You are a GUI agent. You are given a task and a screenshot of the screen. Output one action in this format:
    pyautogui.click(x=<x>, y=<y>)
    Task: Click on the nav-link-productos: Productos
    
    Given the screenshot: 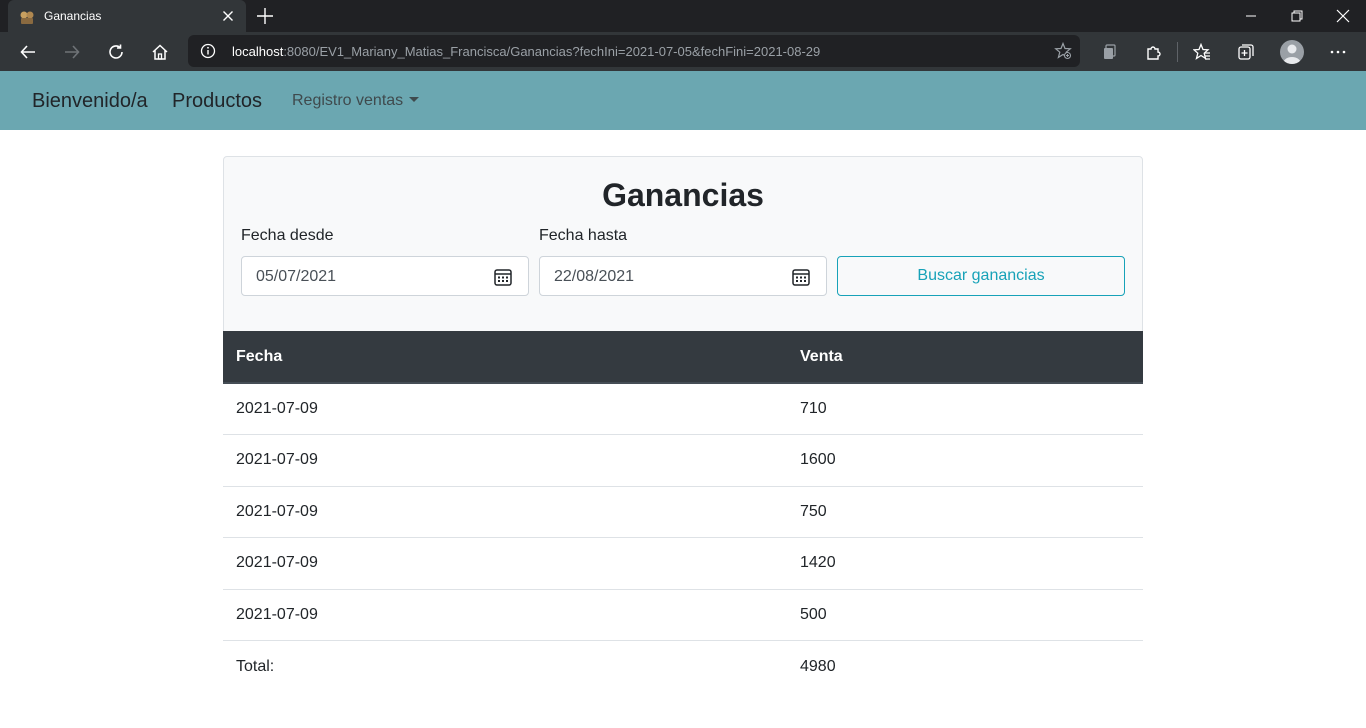 What is the action you would take?
    pyautogui.click(x=217, y=101)
    